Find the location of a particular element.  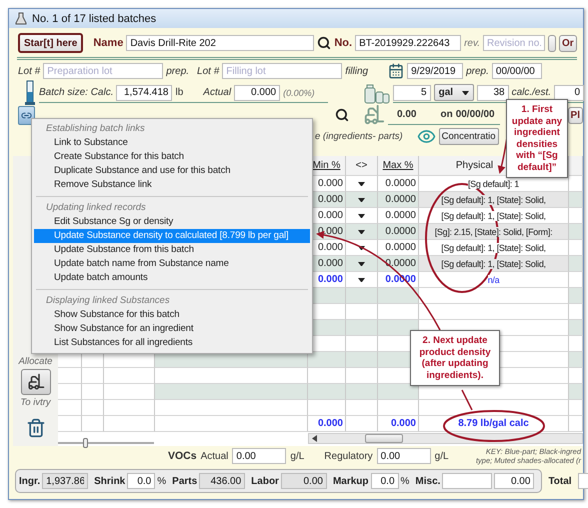

number-field: BT-2019929.222643 is located at coordinates (408, 43).